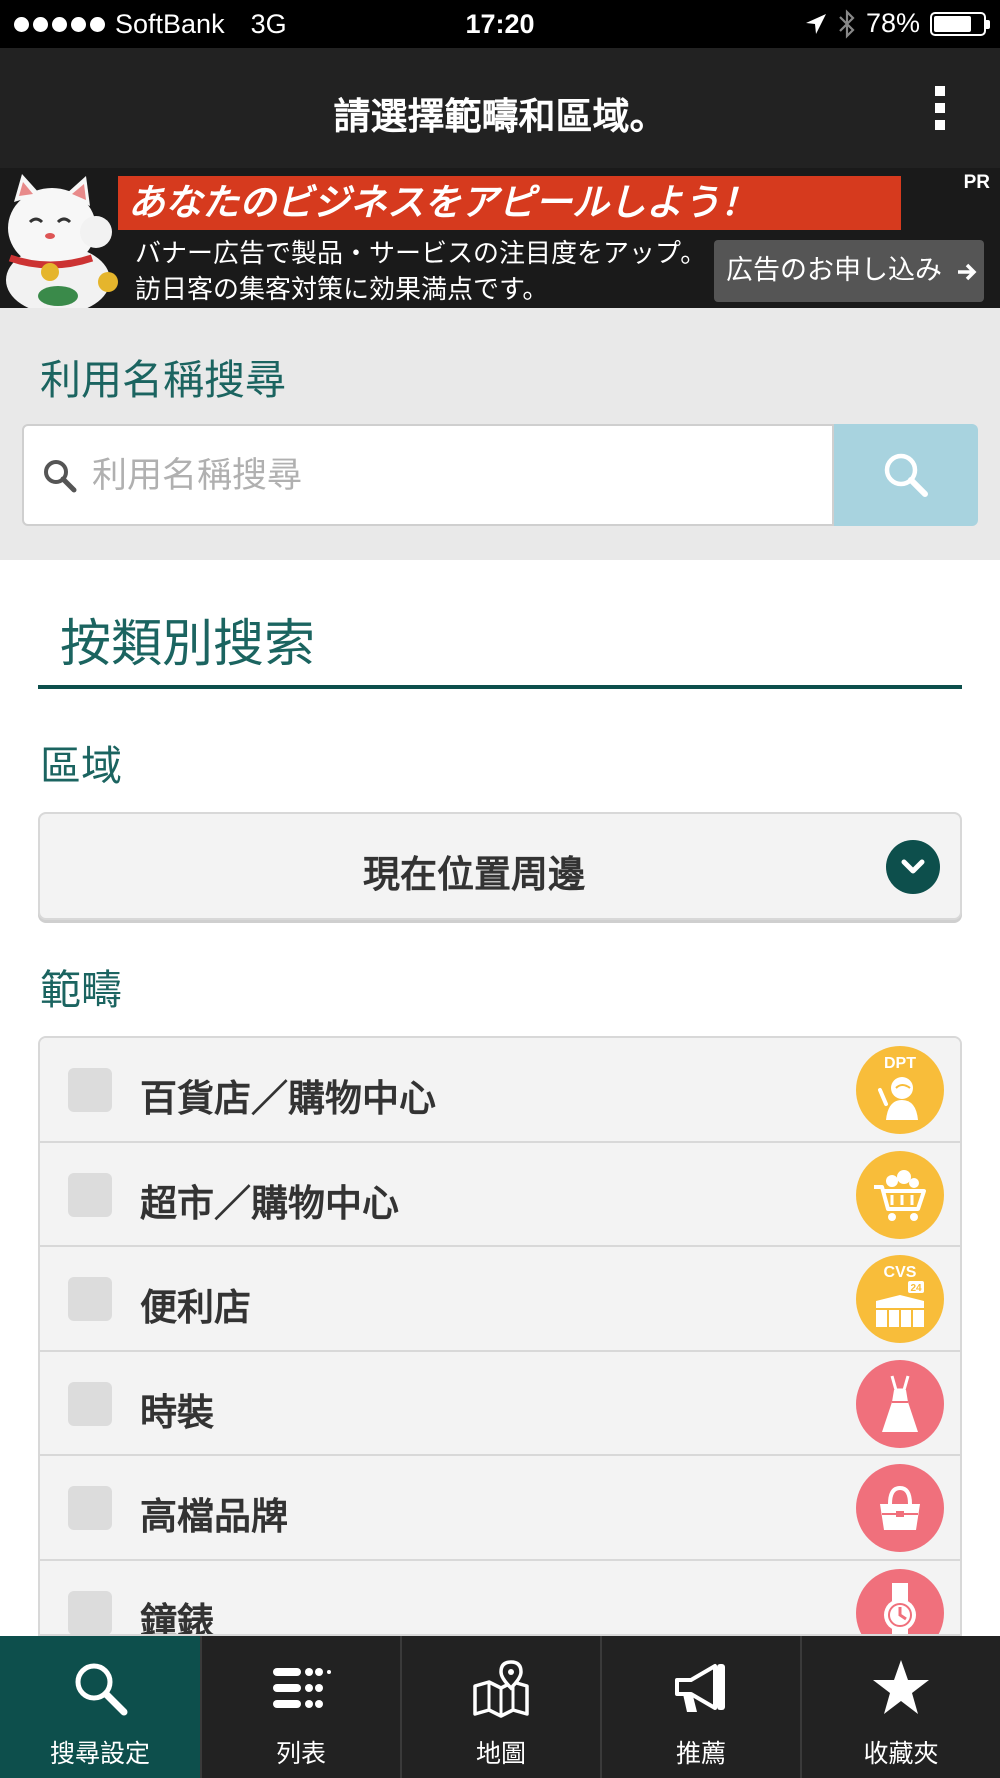 The image size is (1000, 1778). What do you see at coordinates (967, 271) in the screenshot?
I see `arrow-right-icon` at bounding box center [967, 271].